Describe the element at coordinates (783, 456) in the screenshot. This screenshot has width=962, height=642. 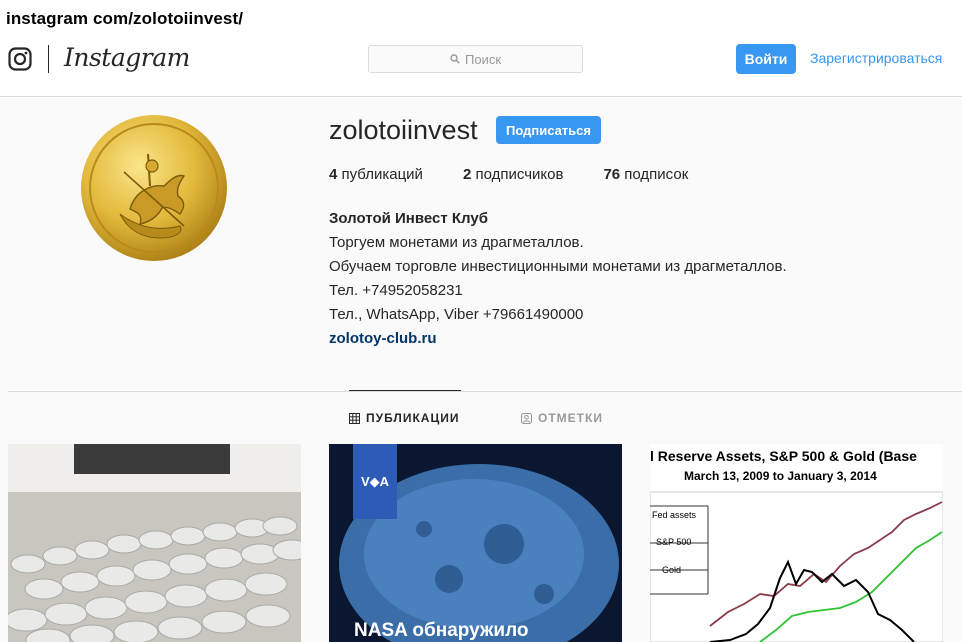
I see `post-chart-title: l Reserve Assets, S&P 500 & Gold (Base` at that location.